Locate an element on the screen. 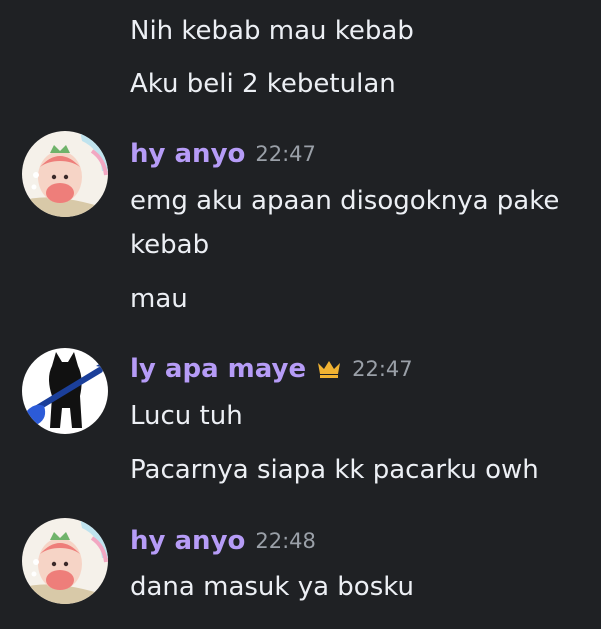 The image size is (601, 629). message-header: hy anyo 22:47 is located at coordinates (223, 154).